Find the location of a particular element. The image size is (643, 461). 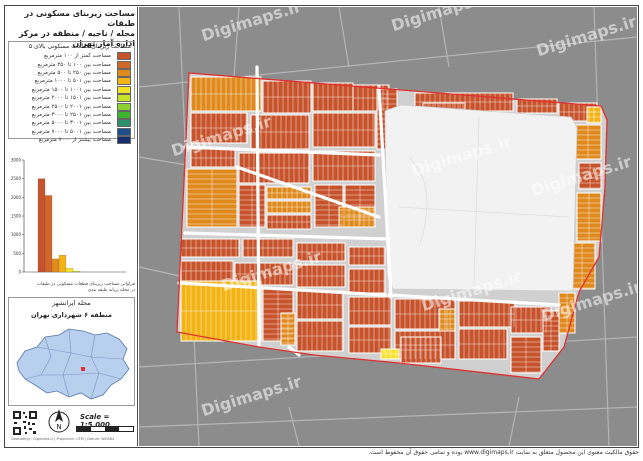

legend-label: مساحت بین ۱۰۰۱ تا ۱۵۰۰ مترمربع is located at coordinates (71, 89).